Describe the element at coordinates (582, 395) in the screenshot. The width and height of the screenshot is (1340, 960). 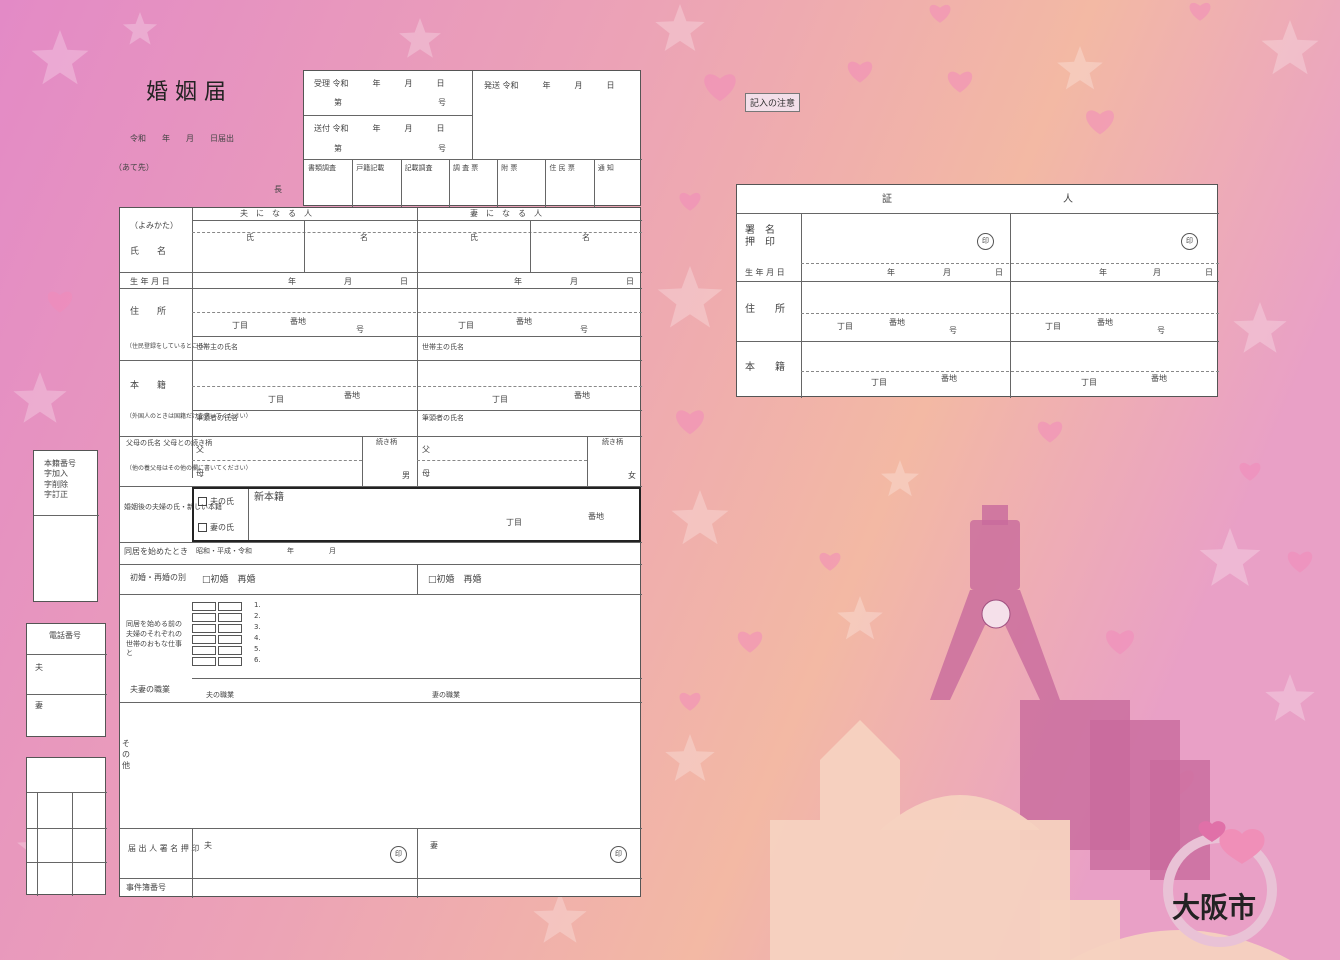
I see `w-hon-banchi: 番地` at that location.